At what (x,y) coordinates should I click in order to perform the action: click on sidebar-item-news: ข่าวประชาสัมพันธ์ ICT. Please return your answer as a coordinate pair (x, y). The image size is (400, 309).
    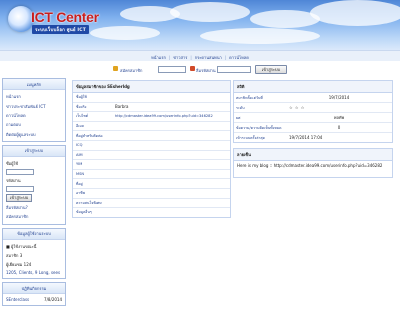
    Looking at the image, I should click on (34, 105).